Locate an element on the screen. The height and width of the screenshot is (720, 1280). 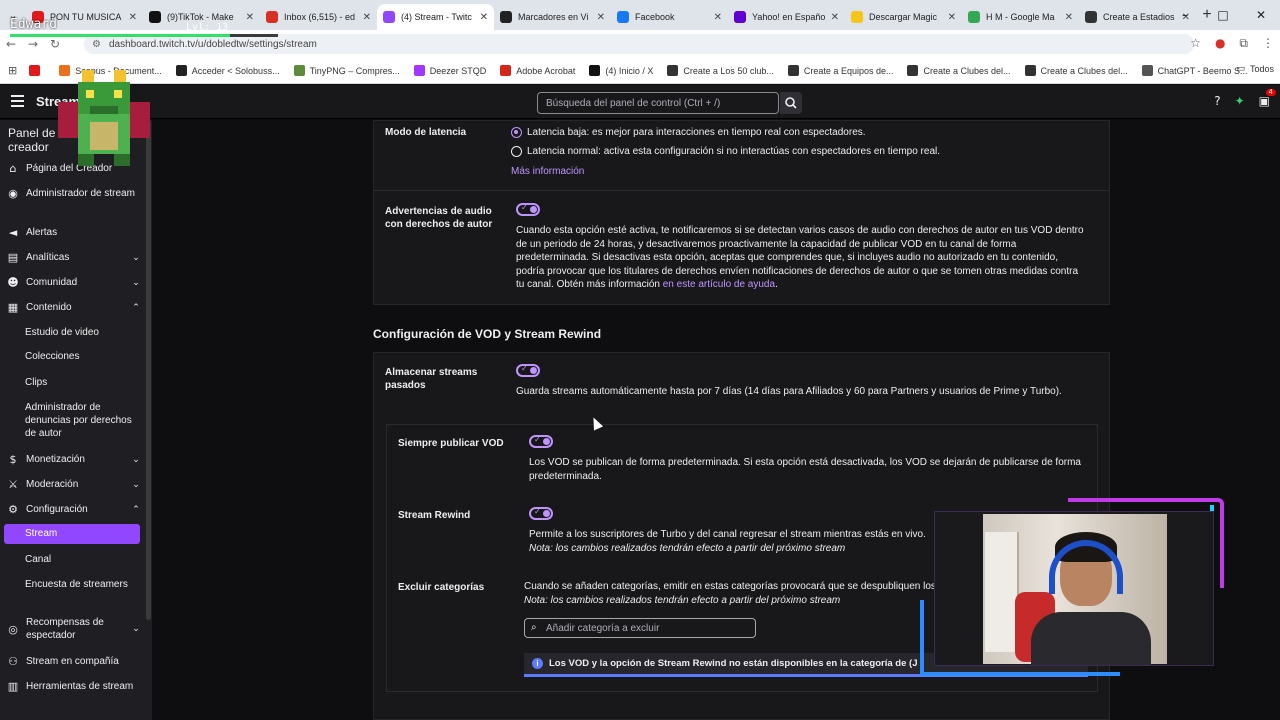
sidebar-subitem-collections: Colecciones is located at coordinates (84, 356).